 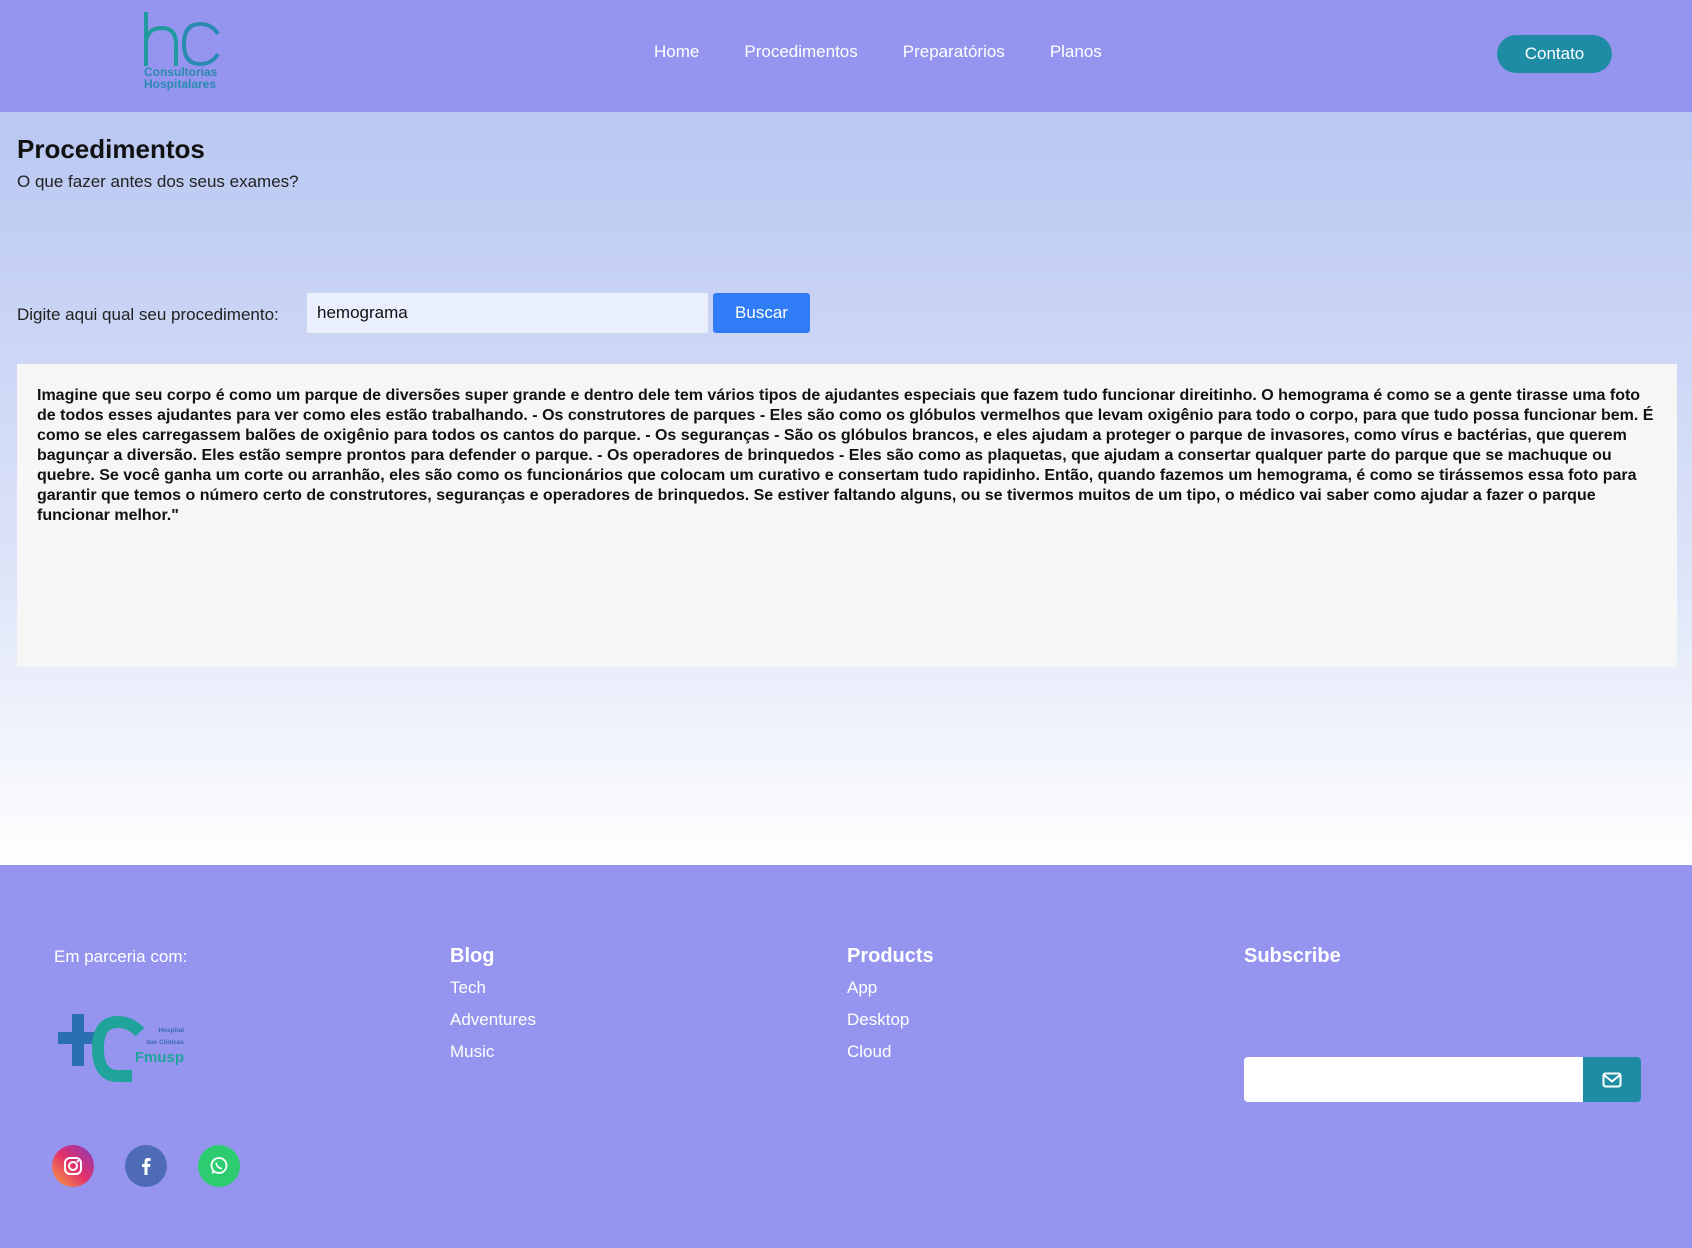 What do you see at coordinates (159, 1057) in the screenshot?
I see `svg-text: Fmusp` at bounding box center [159, 1057].